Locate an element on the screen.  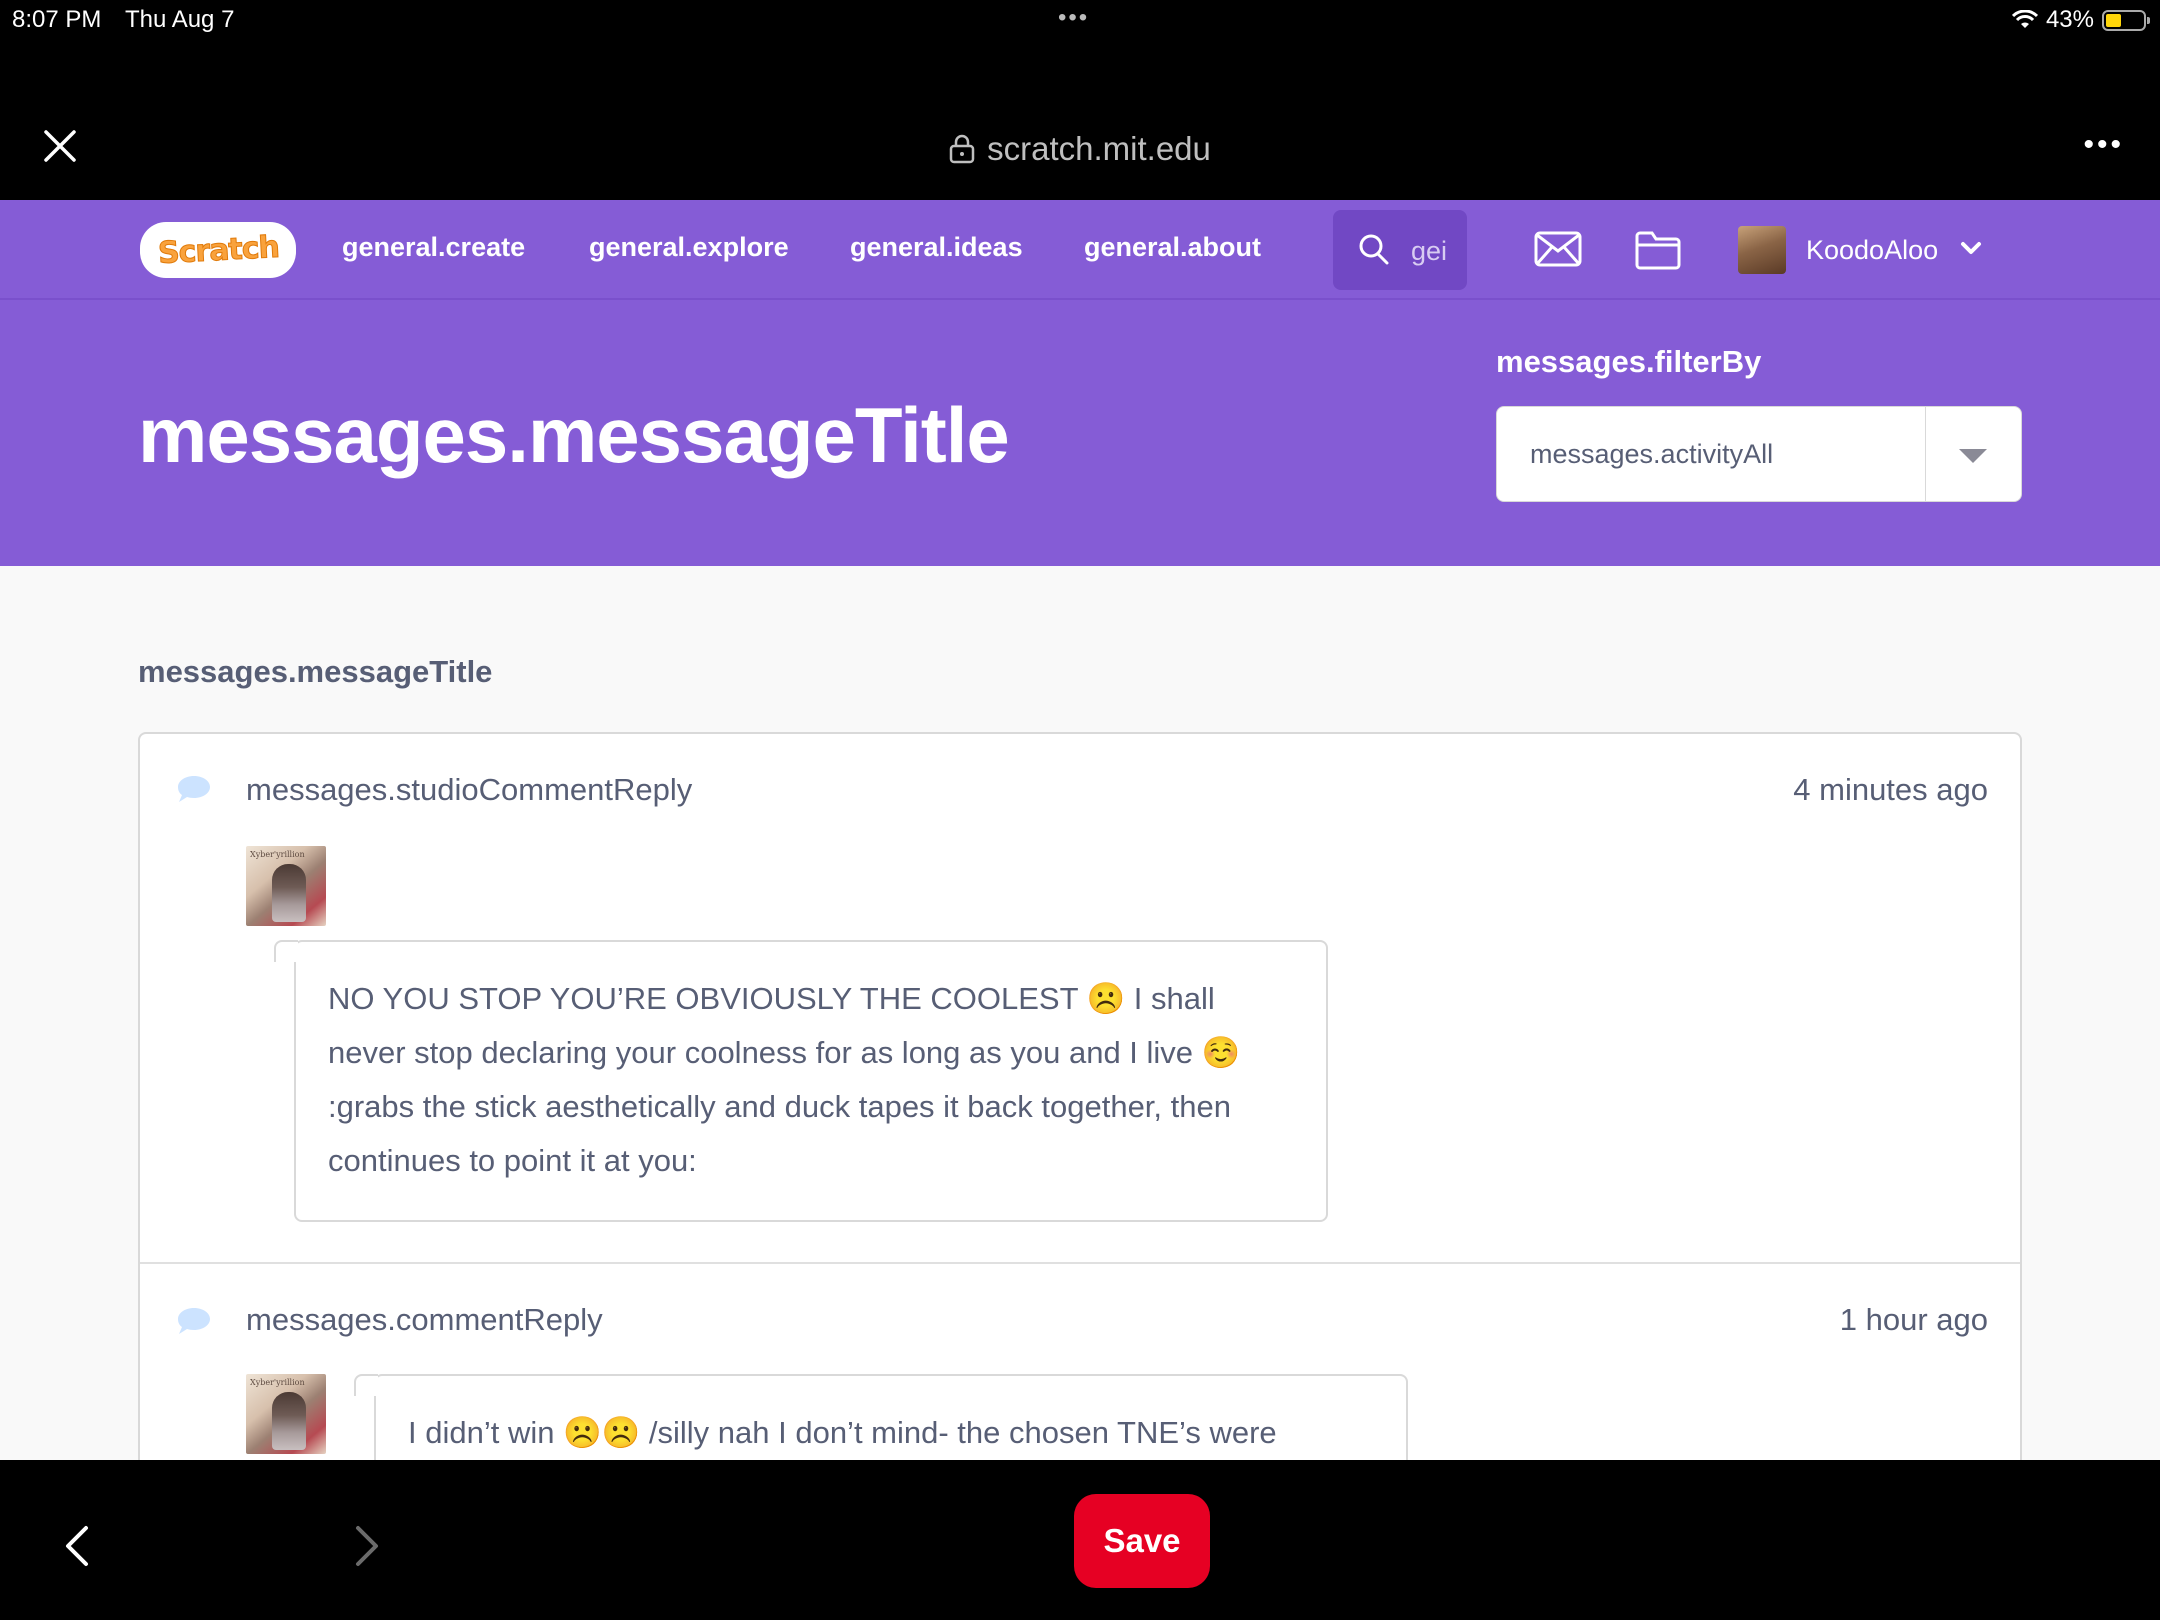
browser-bottom-bar: Save is located at coordinates (1080, 1540).